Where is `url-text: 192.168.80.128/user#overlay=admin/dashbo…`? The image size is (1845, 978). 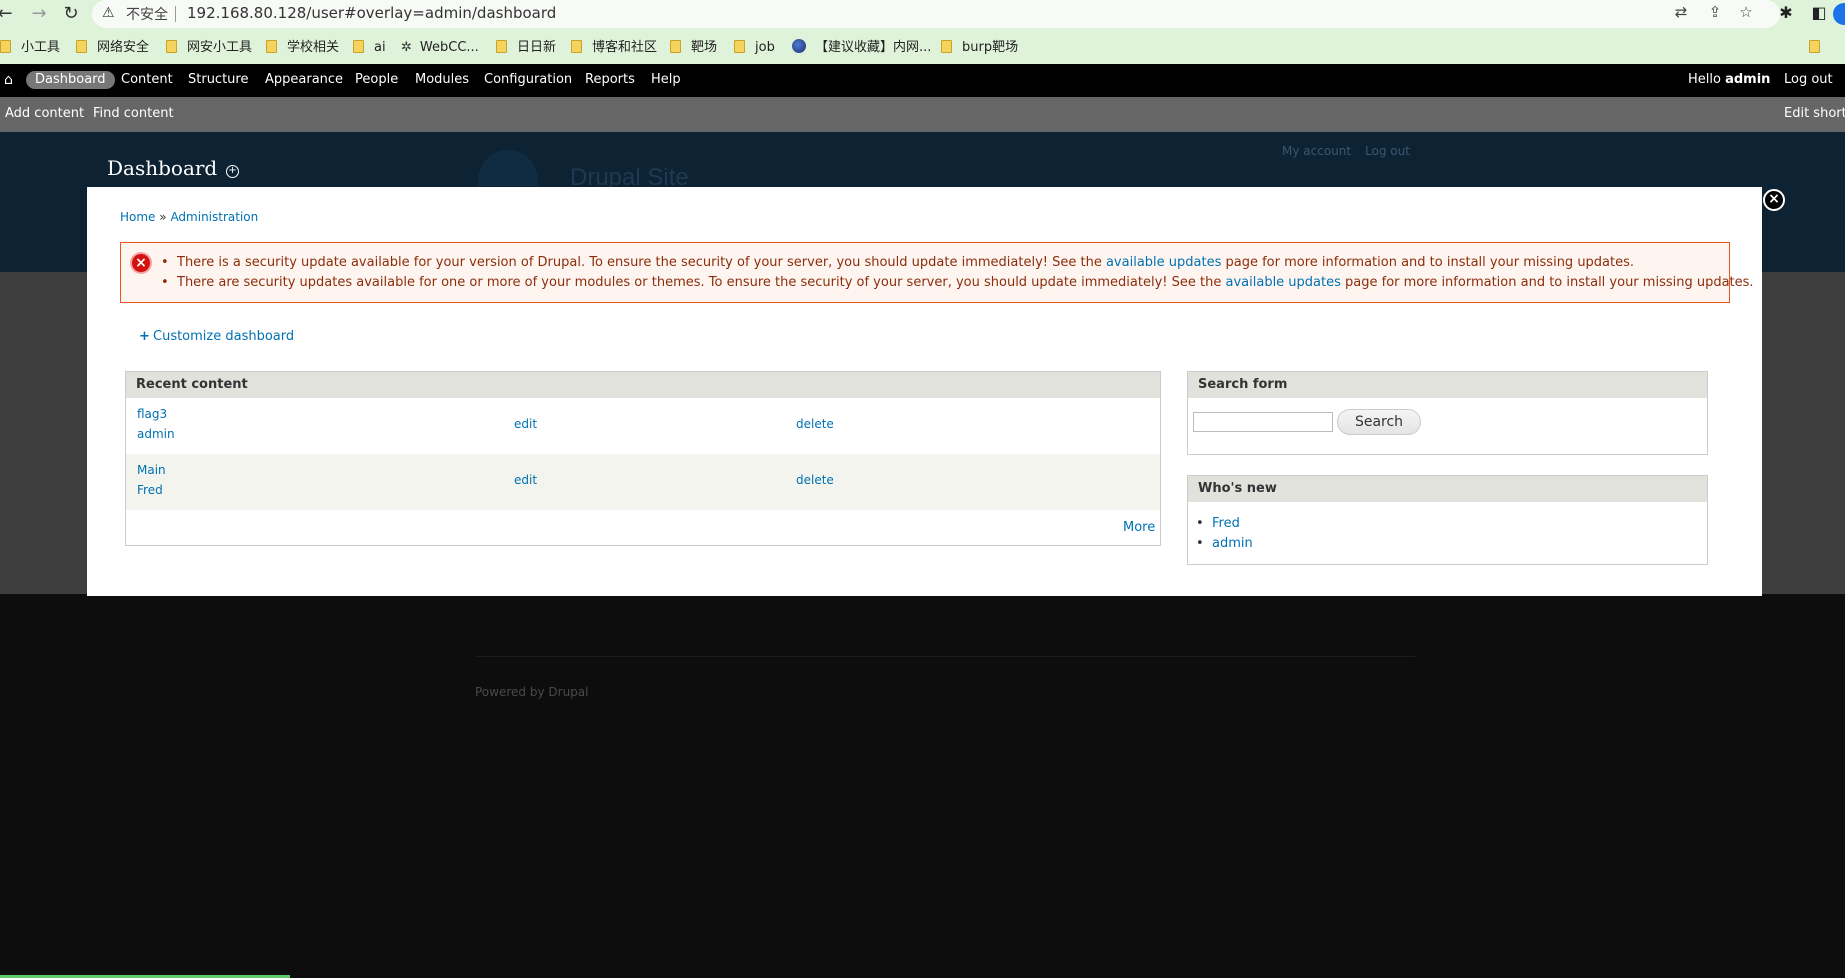 url-text: 192.168.80.128/user#overlay=admin/dashbo… is located at coordinates (371, 13).